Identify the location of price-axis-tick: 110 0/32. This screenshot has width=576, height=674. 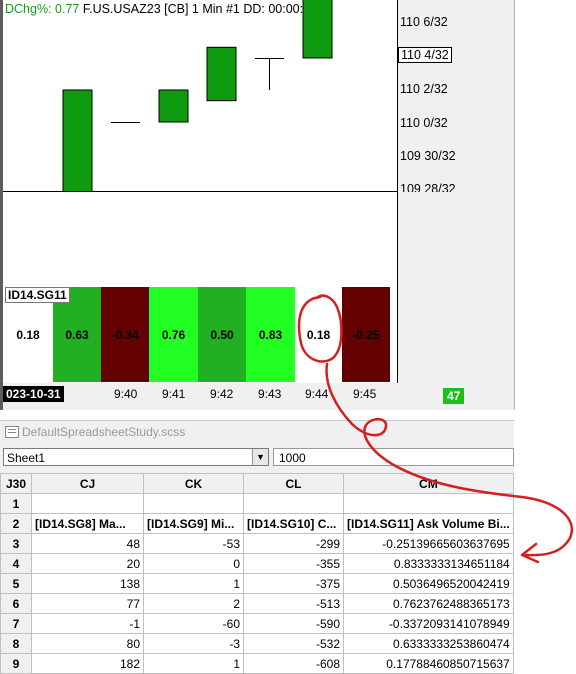
(424, 123).